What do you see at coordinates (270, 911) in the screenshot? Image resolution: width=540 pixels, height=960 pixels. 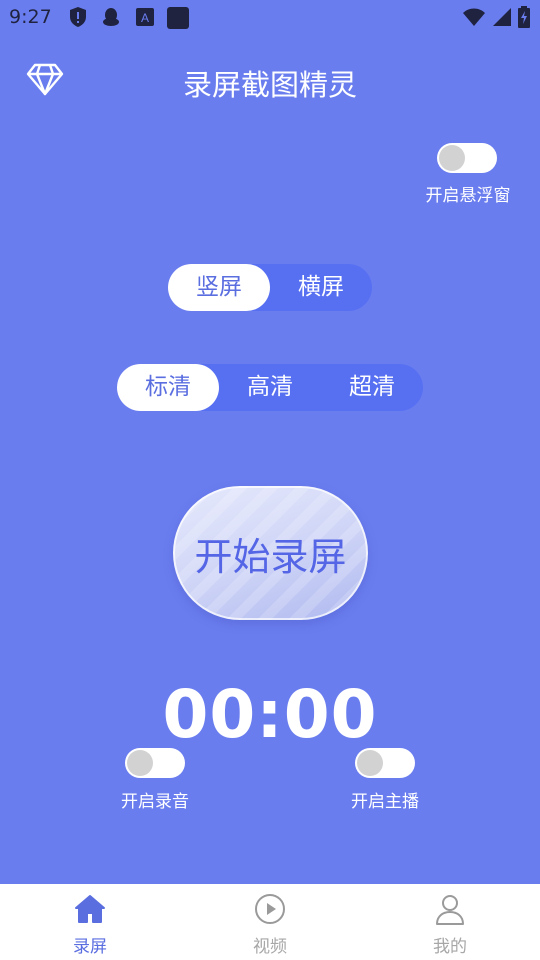 I see `play-circle-icon` at bounding box center [270, 911].